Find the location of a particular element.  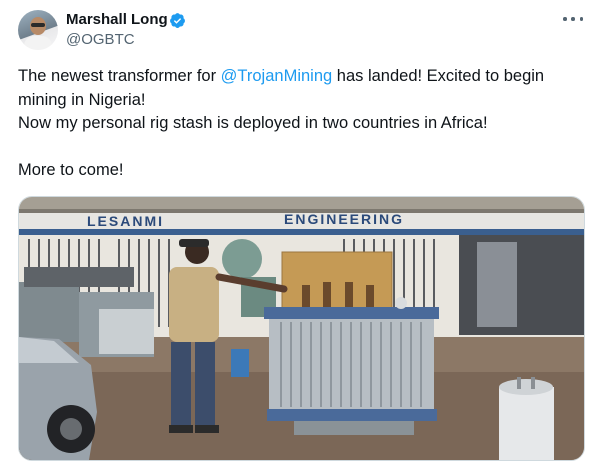

sign-text-right: ENGINEERING is located at coordinates (344, 219).